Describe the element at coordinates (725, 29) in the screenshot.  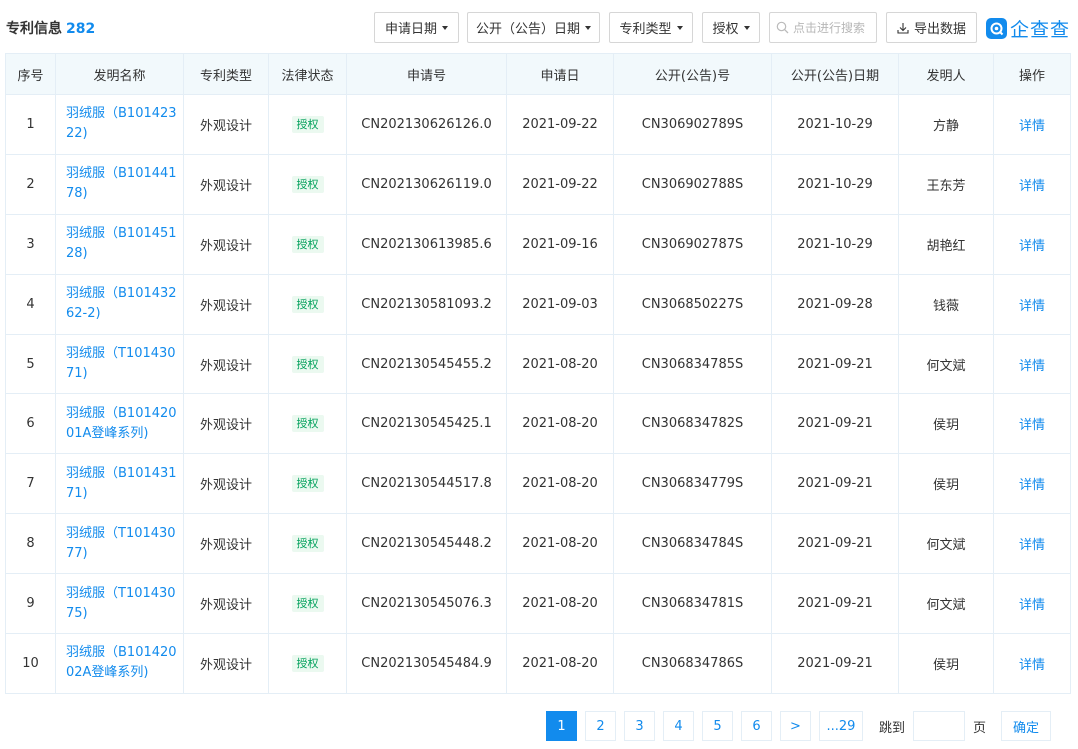
I see `status-filter-label: 授权` at that location.